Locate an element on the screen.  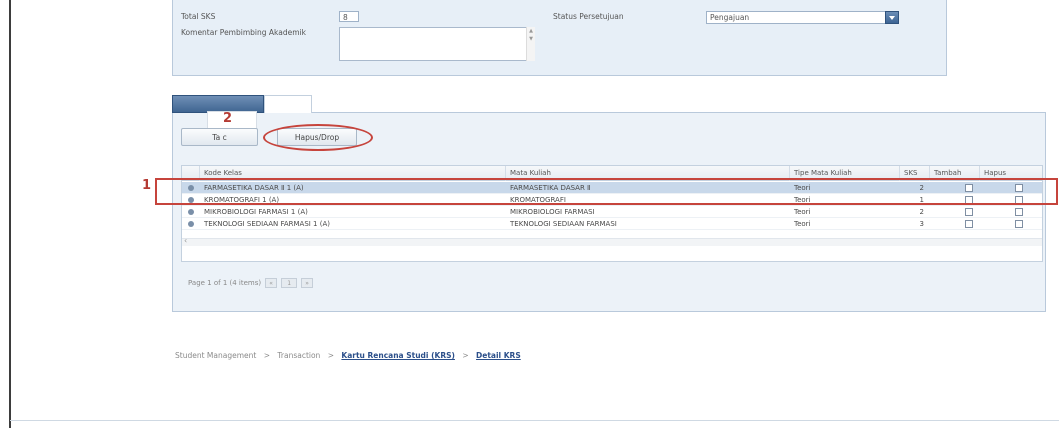
total-sks-field: 8 is located at coordinates (349, 16).